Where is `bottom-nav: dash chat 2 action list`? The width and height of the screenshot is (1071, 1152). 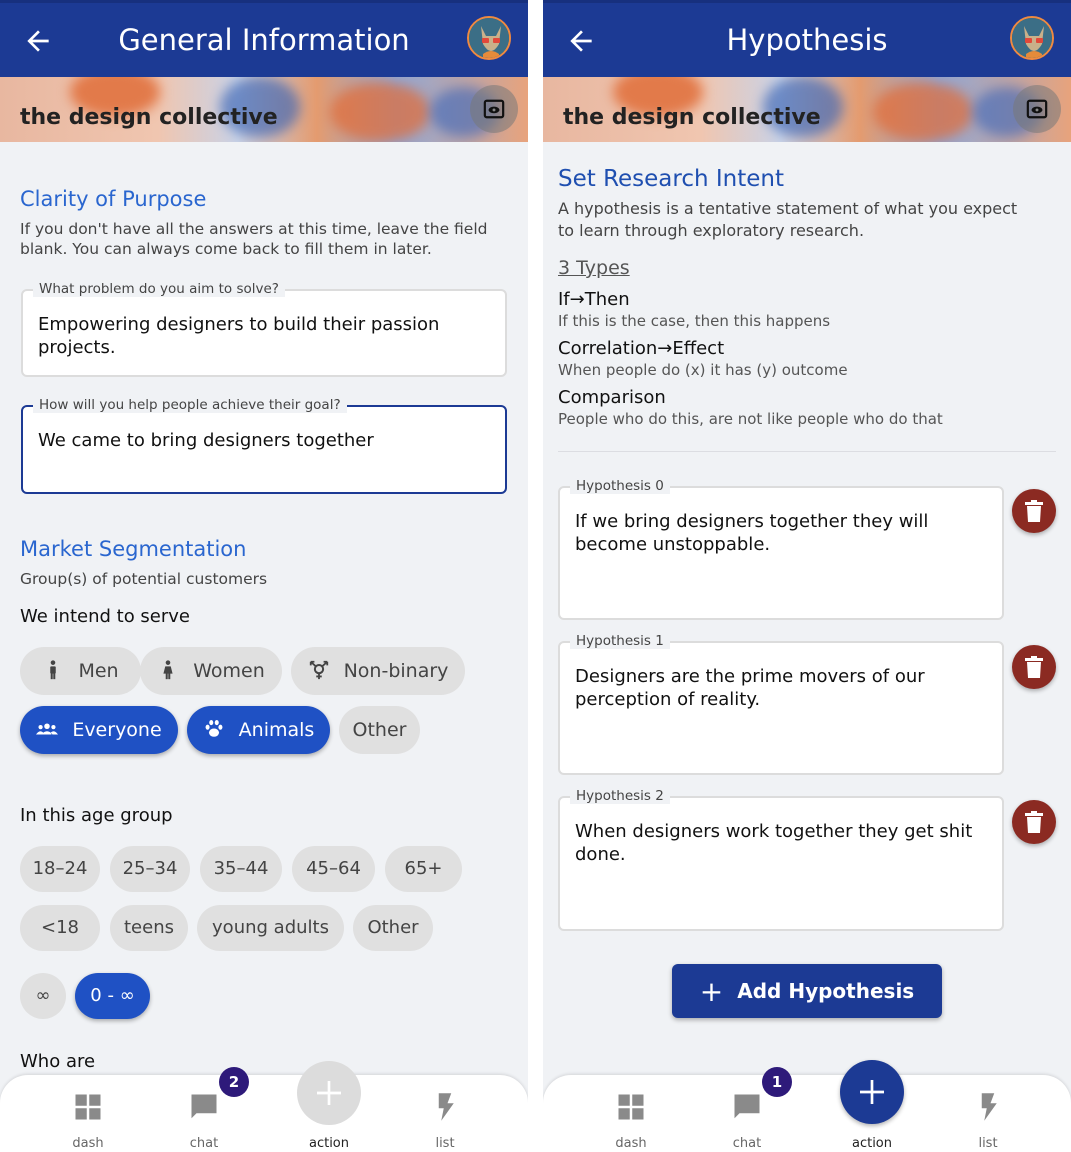
bottom-nav: dash chat 2 action list is located at coordinates (264, 1106).